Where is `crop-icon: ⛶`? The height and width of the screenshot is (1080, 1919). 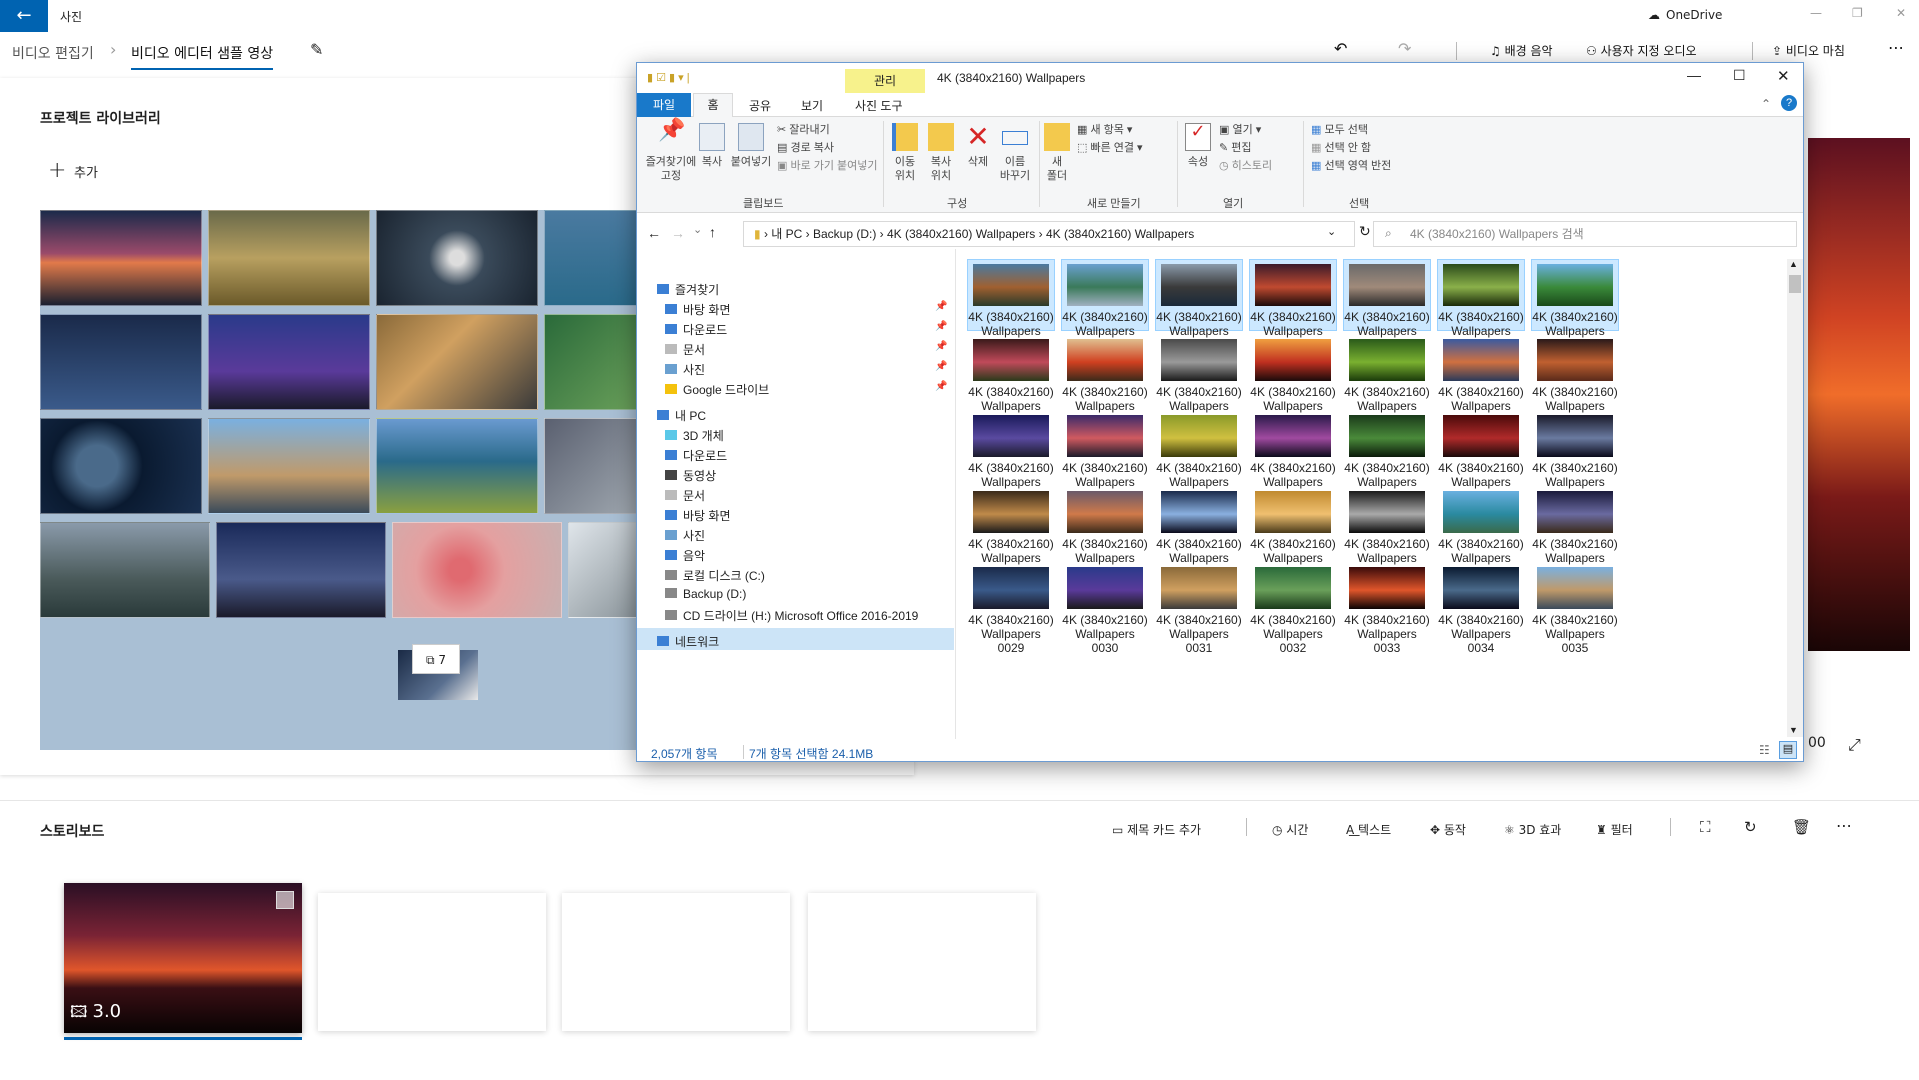
crop-icon: ⛶ is located at coordinates (1705, 827).